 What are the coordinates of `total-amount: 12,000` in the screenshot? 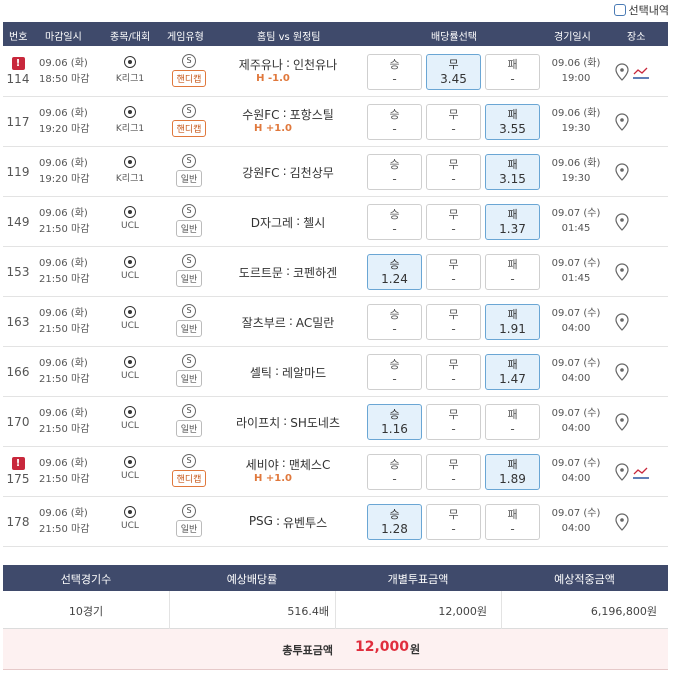 It's located at (382, 647).